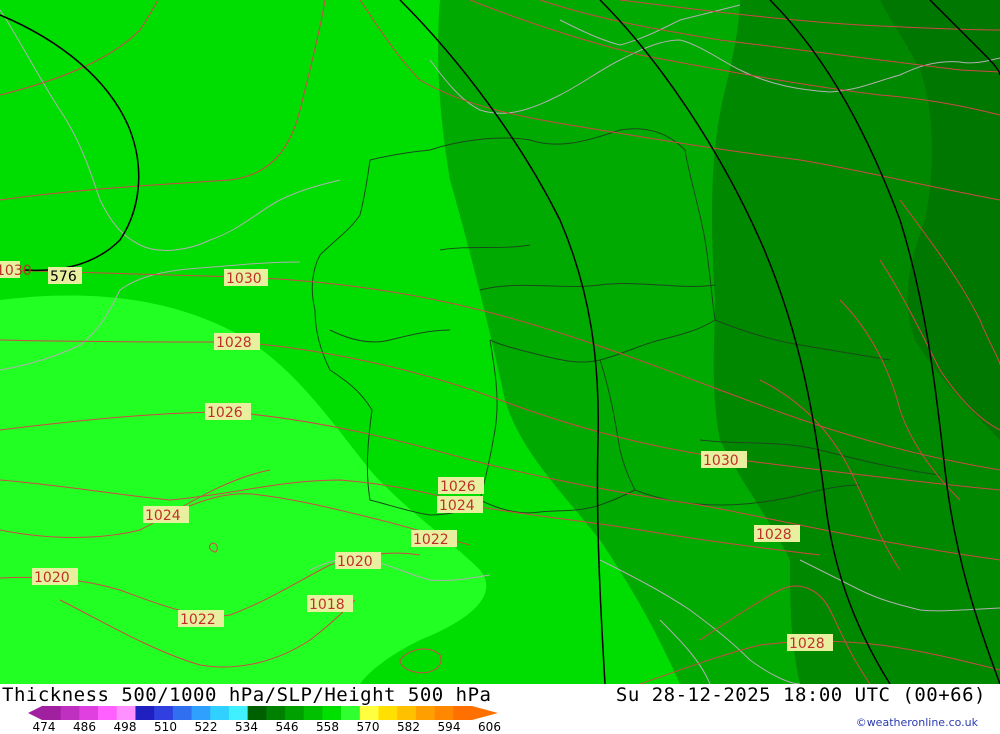  What do you see at coordinates (327, 605) in the screenshot?
I see `pressure-label-text: 1018` at bounding box center [327, 605].